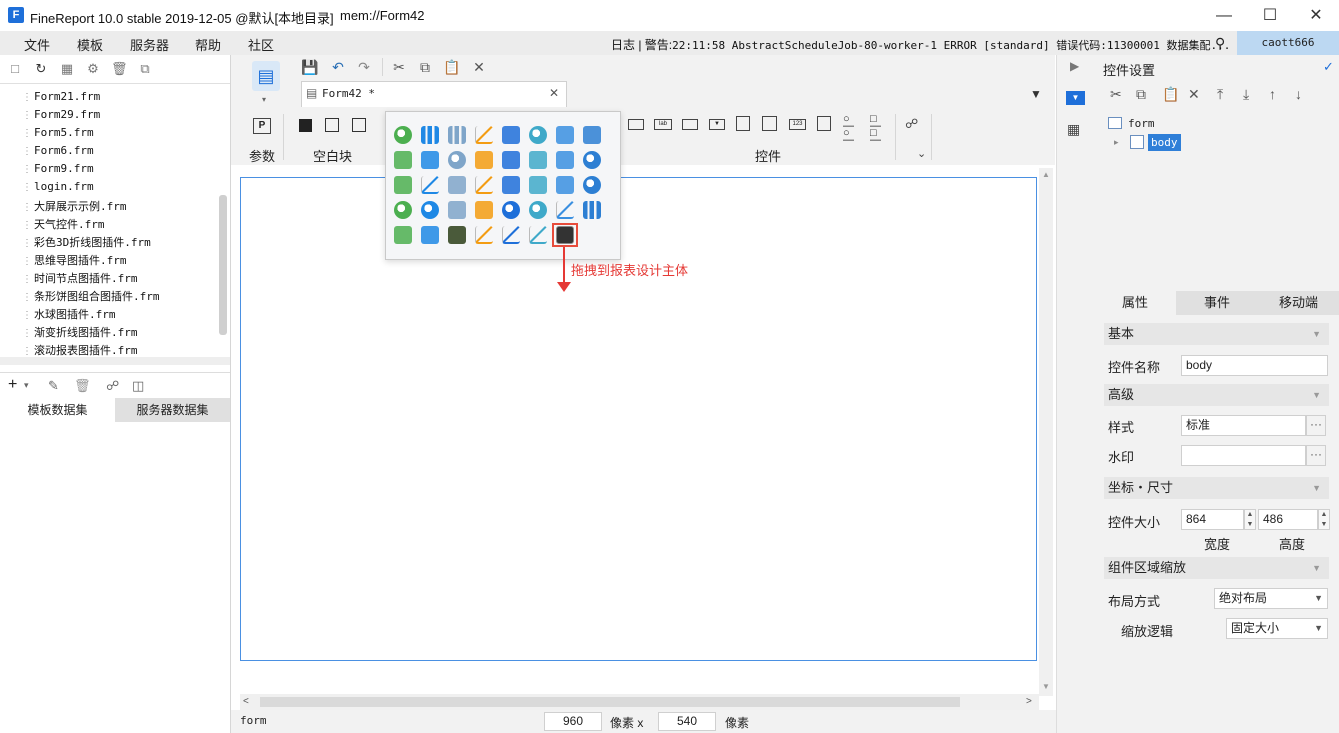 The height and width of the screenshot is (733, 1339). I want to click on tree-node-form: form, so click(1141, 123).